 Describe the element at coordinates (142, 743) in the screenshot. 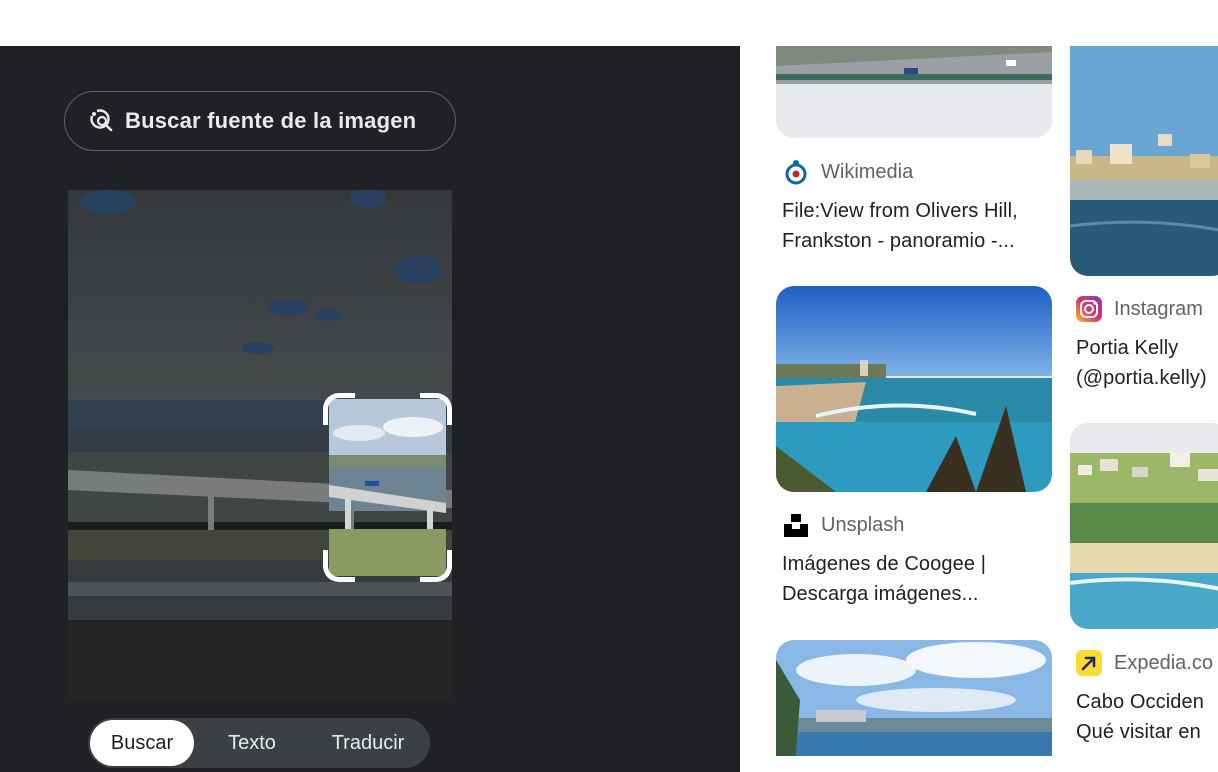

I see `mode-search-tab: Buscar` at that location.